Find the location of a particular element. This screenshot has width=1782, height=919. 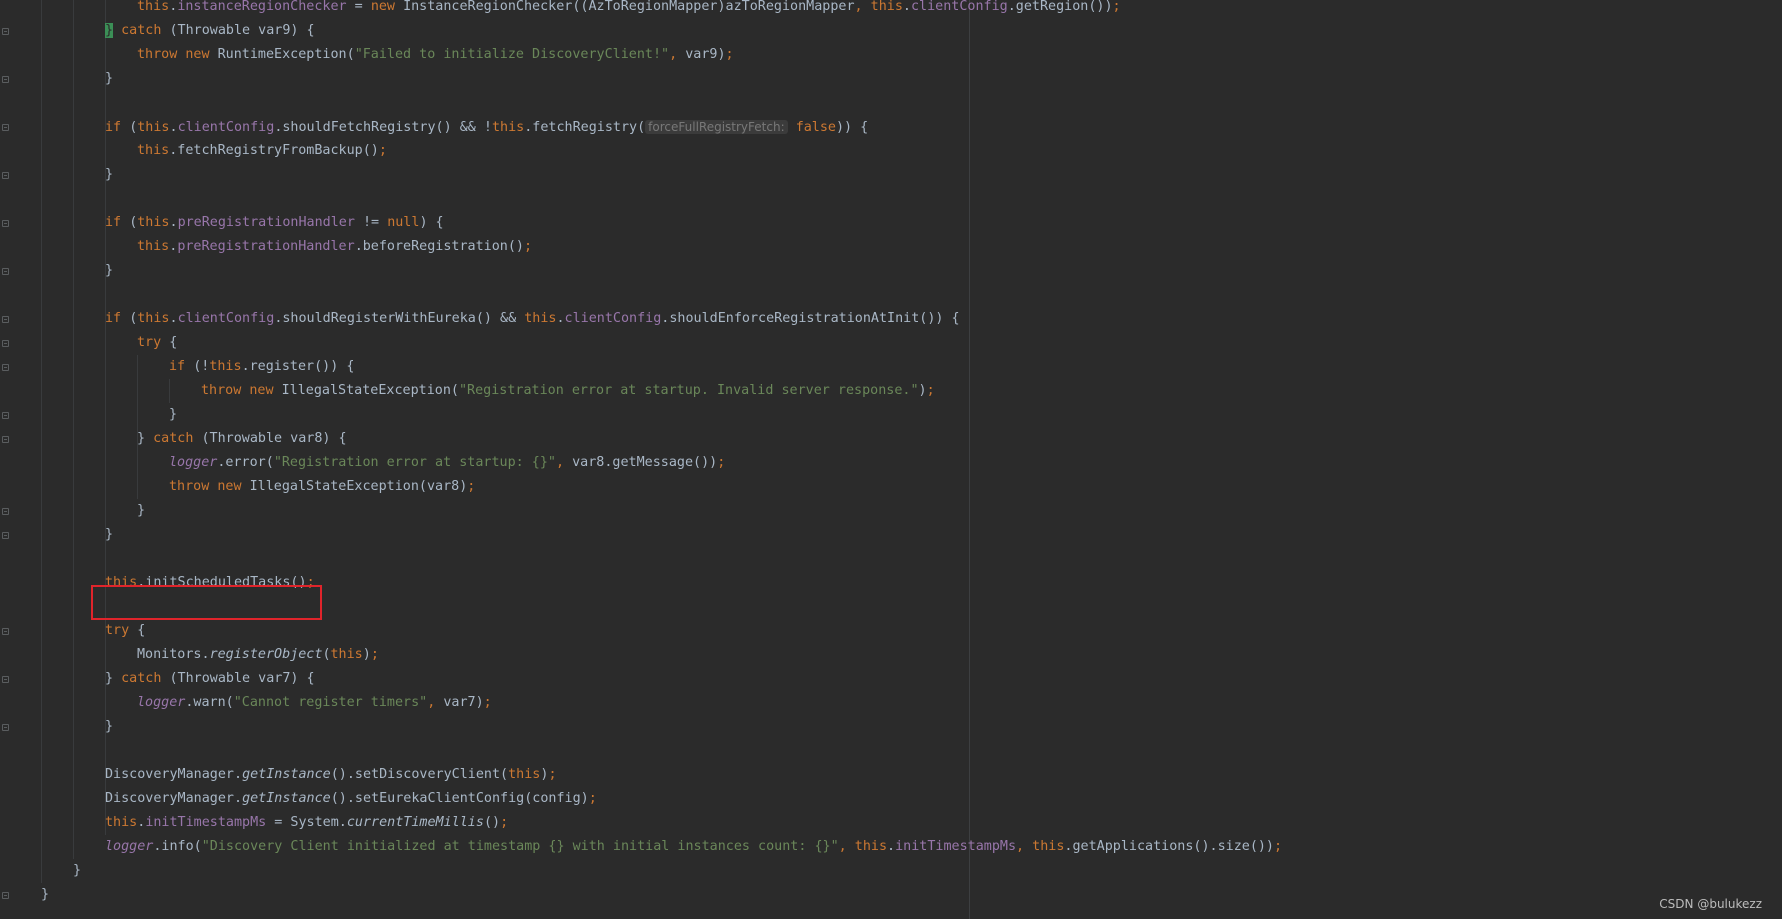

code-token: null is located at coordinates (403, 222).